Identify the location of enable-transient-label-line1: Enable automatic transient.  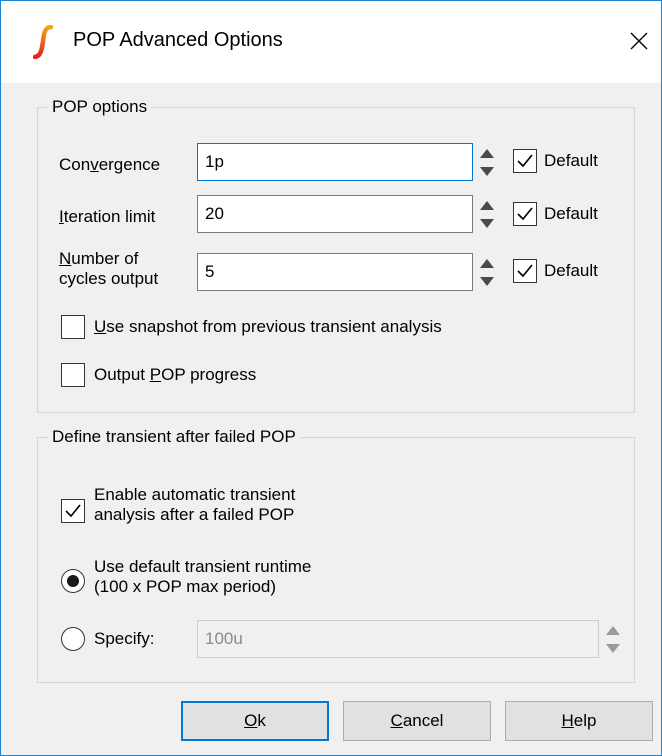
(195, 494).